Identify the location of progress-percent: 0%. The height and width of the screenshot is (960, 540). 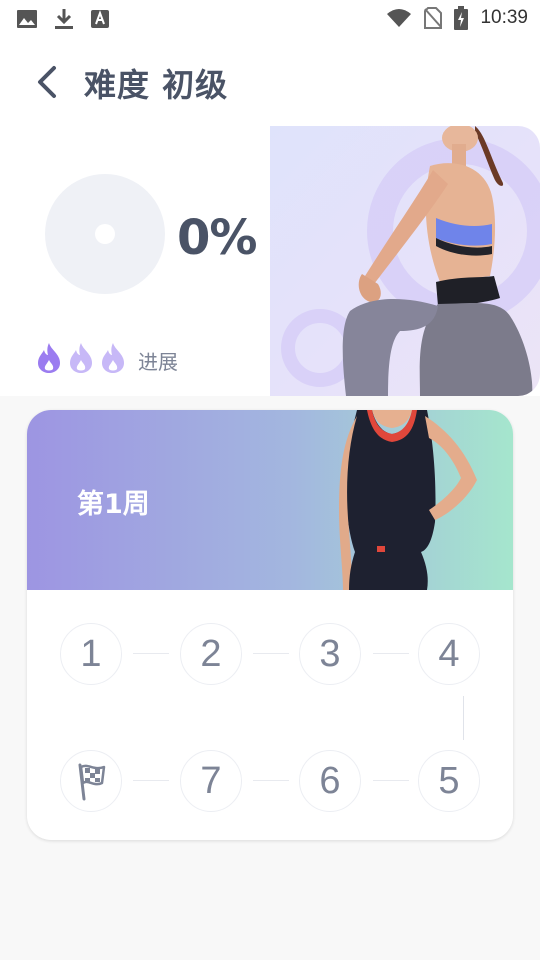
(217, 238).